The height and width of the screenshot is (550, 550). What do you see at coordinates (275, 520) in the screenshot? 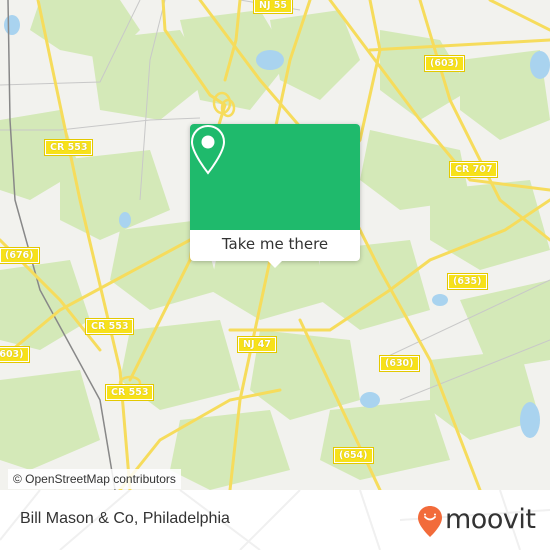
I see `footer-bar: Bill Mason & Co, Philadelphia moovit` at bounding box center [275, 520].